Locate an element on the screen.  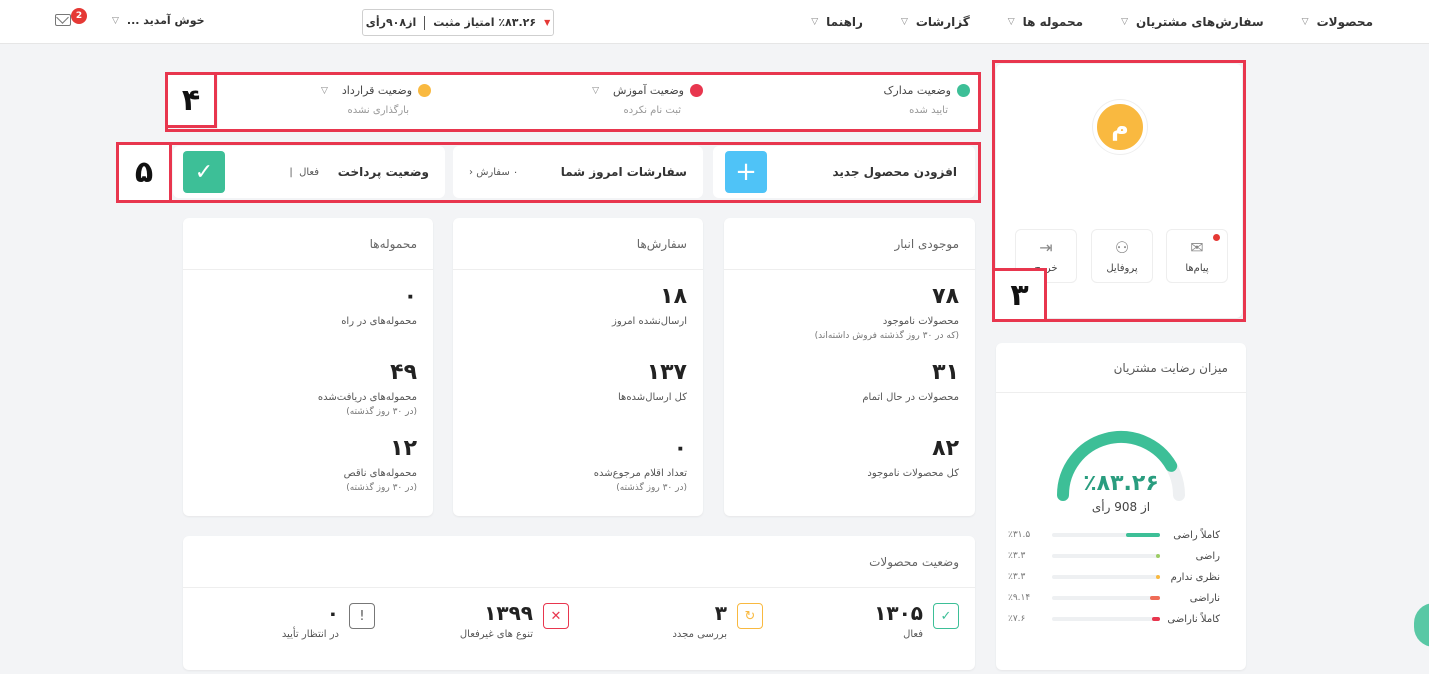
avatar: م is located at coordinates (1120, 127).